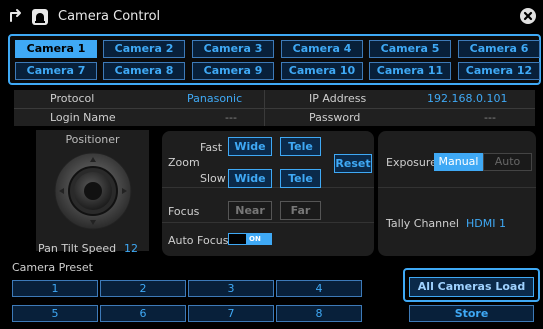 The height and width of the screenshot is (329, 543). Describe the element at coordinates (55, 288) in the screenshot. I see `preset-1-button: 1` at that location.